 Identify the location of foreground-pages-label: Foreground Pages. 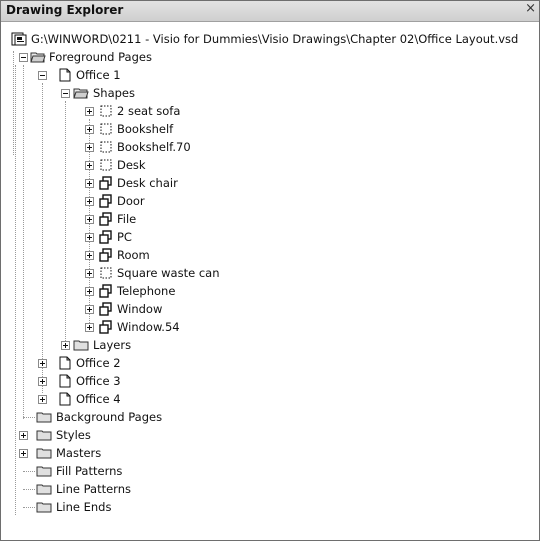
(100, 57).